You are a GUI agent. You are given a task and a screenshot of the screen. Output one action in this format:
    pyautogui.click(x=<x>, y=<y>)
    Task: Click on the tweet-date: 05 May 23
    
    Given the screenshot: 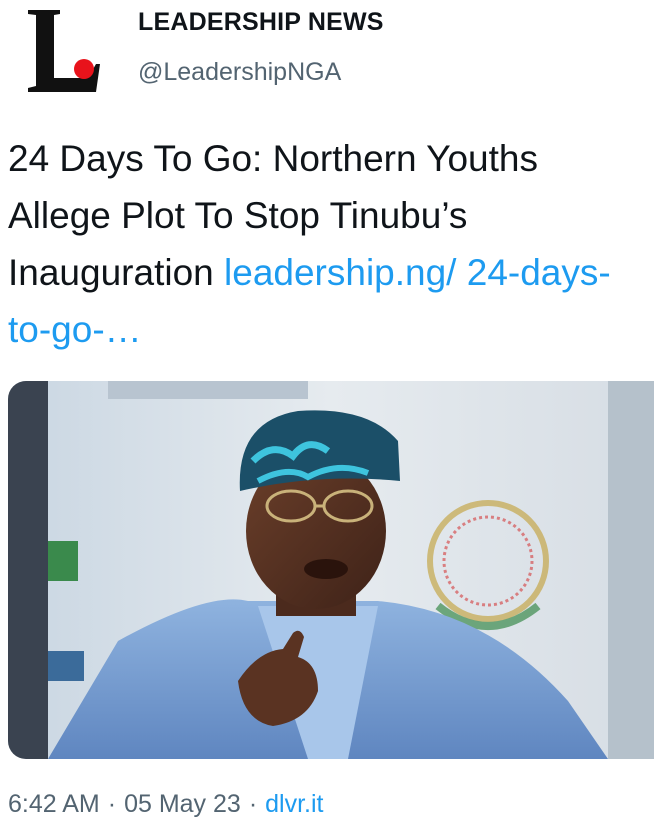 What is the action you would take?
    pyautogui.click(x=182, y=804)
    